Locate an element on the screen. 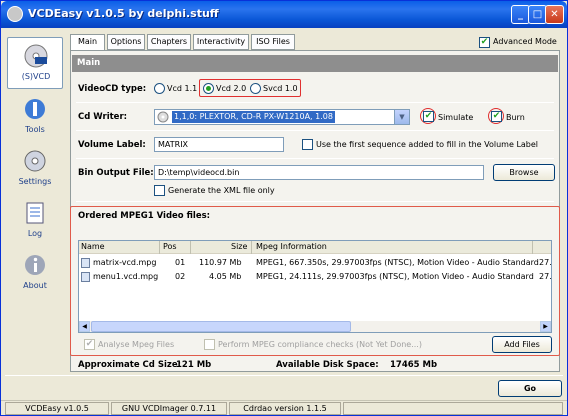  window-title: VCDEasy v1.0.5 by delphi.stuff is located at coordinates (123, 13).